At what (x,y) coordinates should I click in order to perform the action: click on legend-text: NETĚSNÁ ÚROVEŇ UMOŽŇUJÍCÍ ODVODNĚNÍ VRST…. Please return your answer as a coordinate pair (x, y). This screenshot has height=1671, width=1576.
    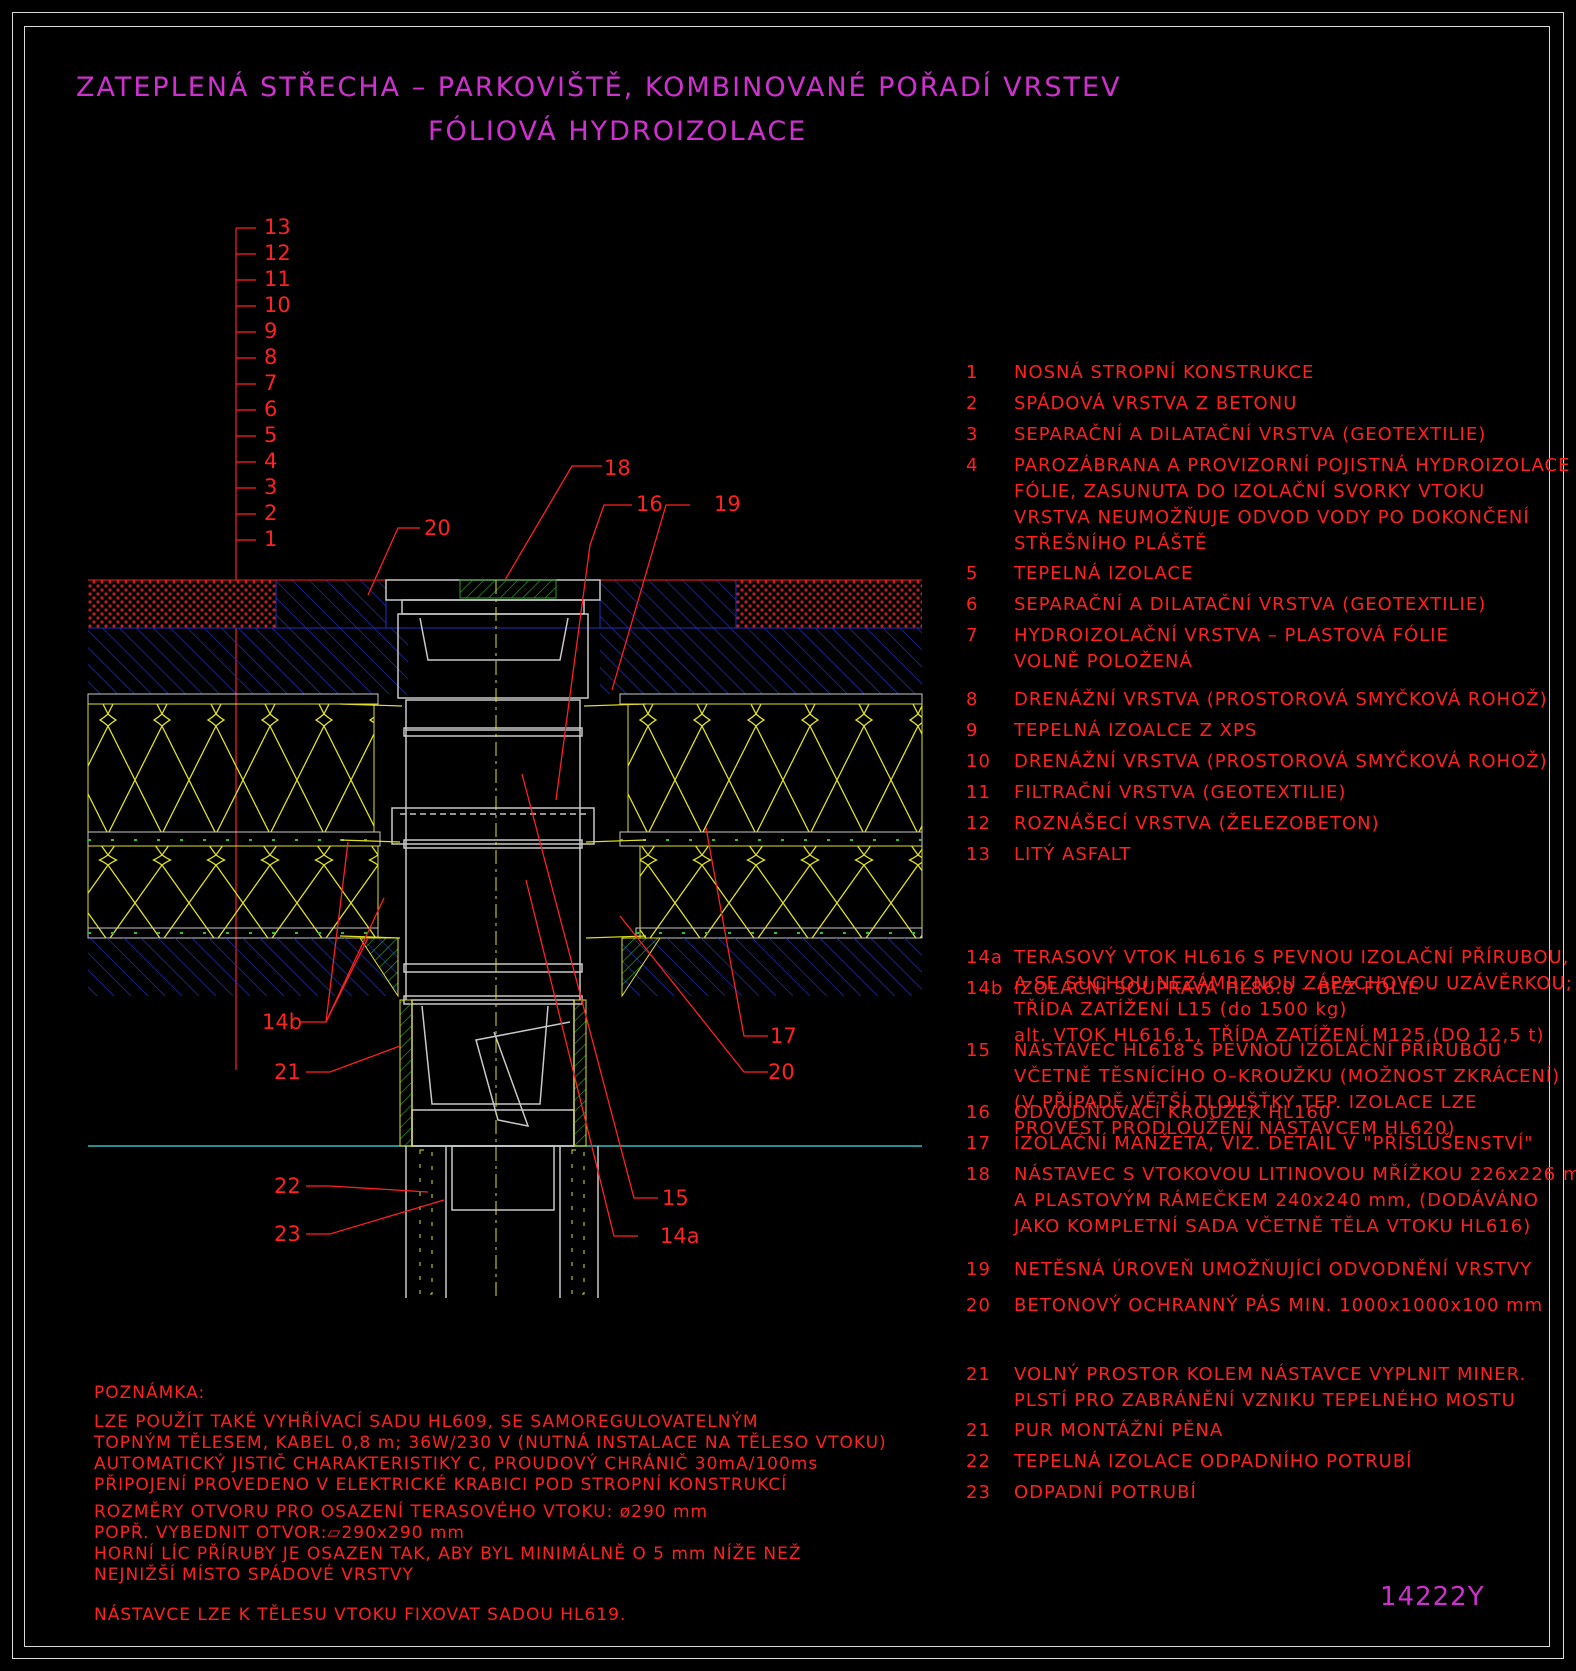
    Looking at the image, I should click on (1273, 1269).